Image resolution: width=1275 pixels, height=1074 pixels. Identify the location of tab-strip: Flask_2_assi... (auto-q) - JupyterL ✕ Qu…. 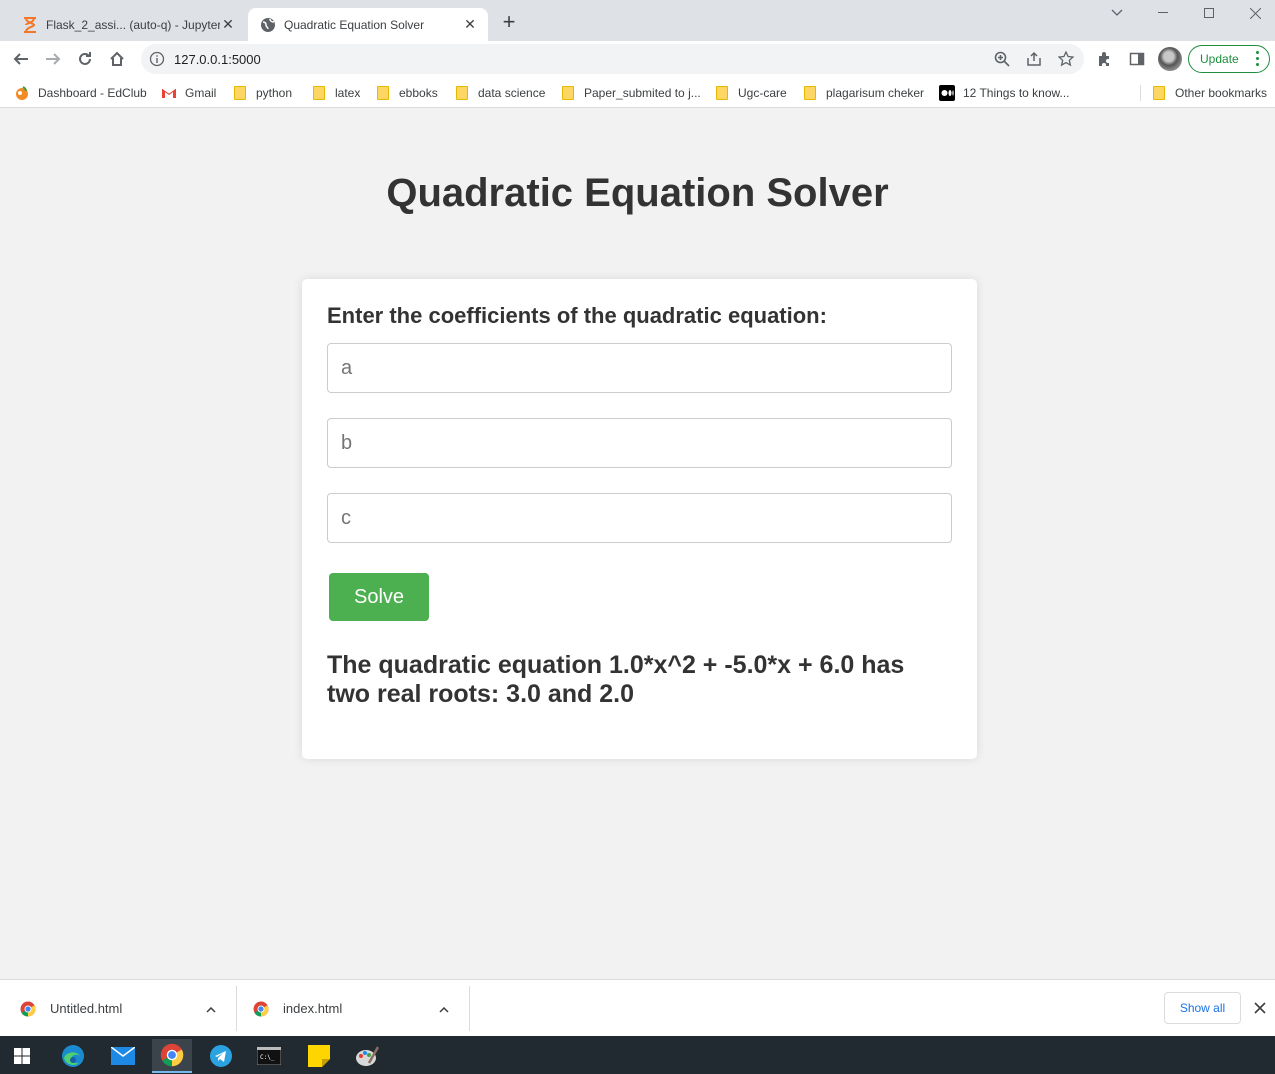
(637, 20).